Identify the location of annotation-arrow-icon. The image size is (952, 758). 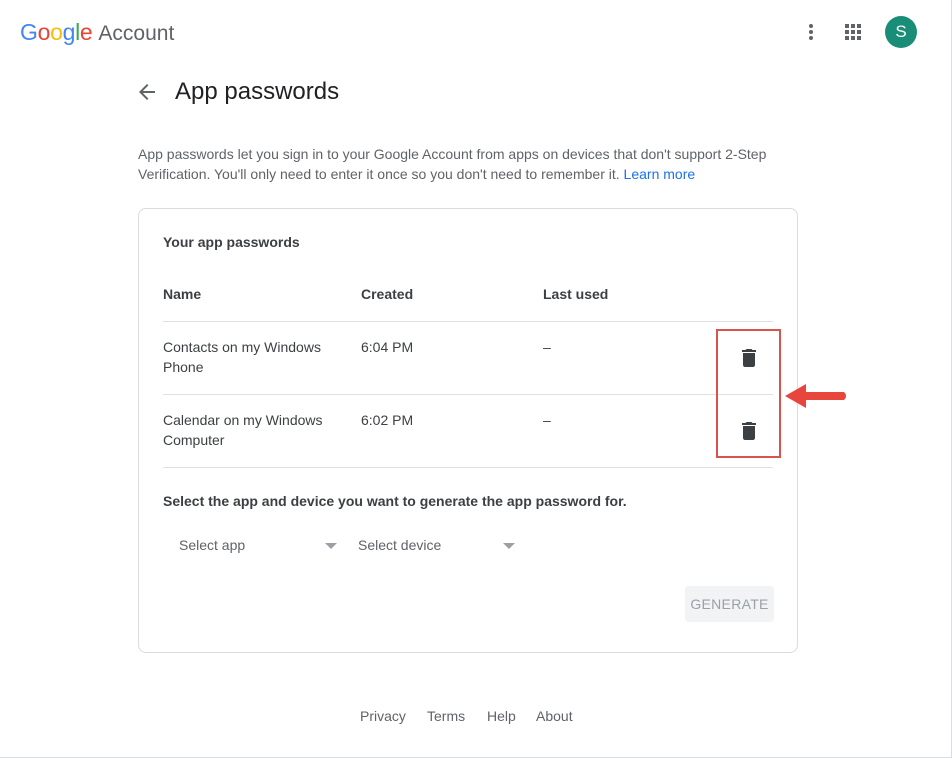
(815, 396).